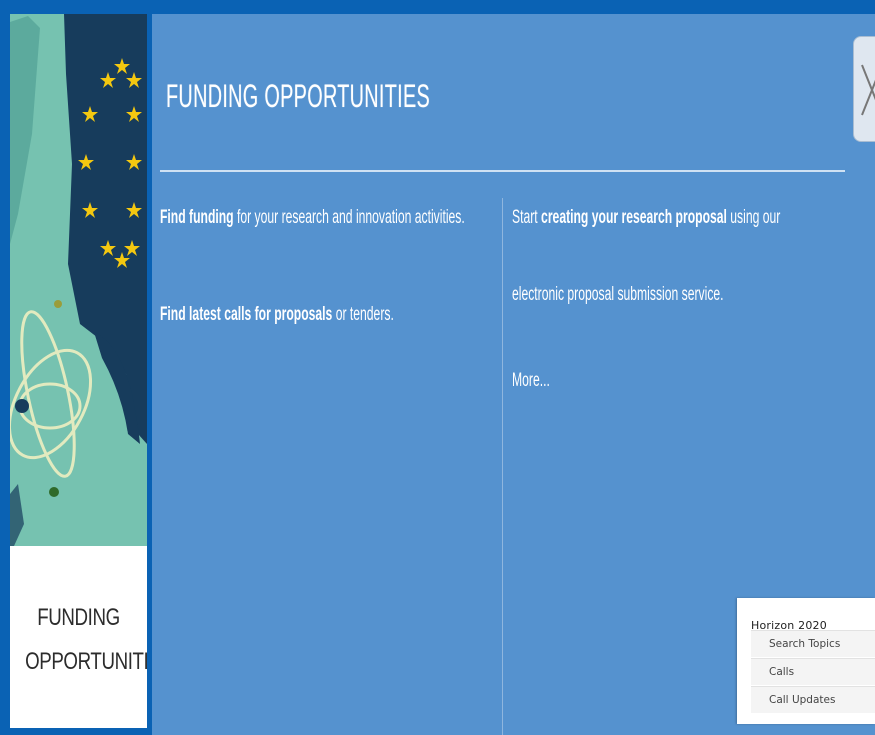  What do you see at coordinates (813, 671) in the screenshot?
I see `menu-item-calls: Calls` at bounding box center [813, 671].